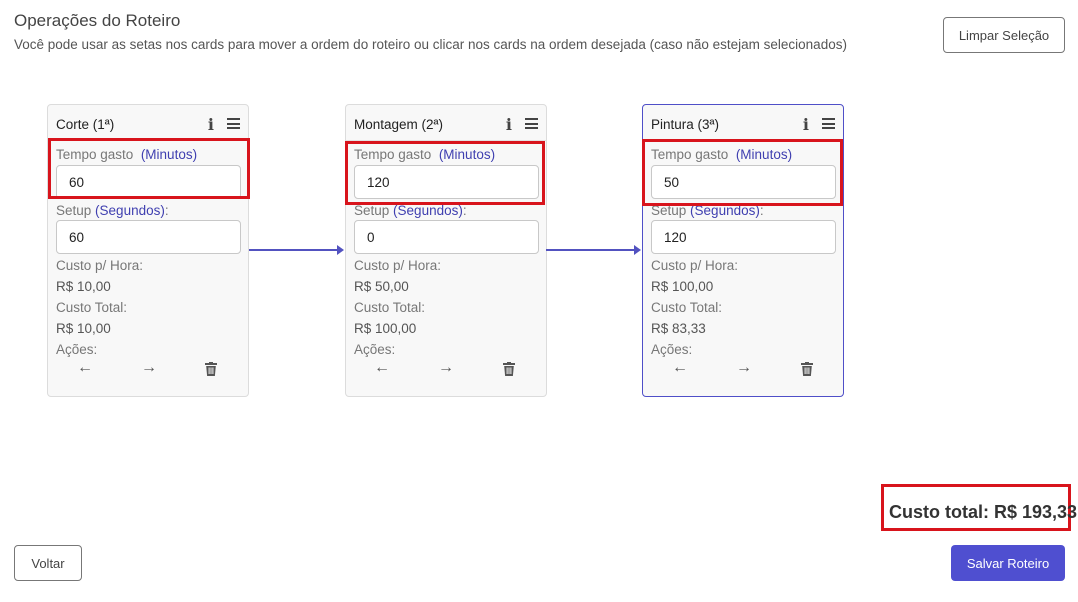  What do you see at coordinates (743, 123) in the screenshot?
I see `card-header: Pintura (3ª) i` at bounding box center [743, 123].